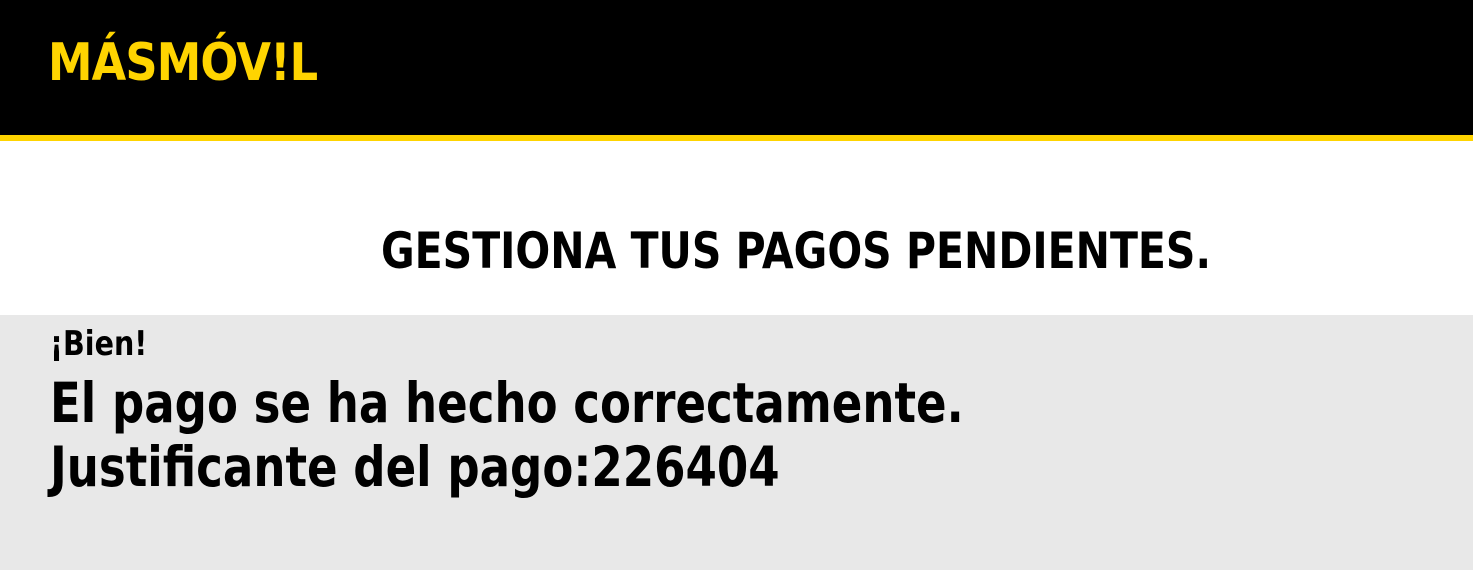  What do you see at coordinates (183, 63) in the screenshot?
I see `masmovil-logo: MÁSMÓV!L` at bounding box center [183, 63].